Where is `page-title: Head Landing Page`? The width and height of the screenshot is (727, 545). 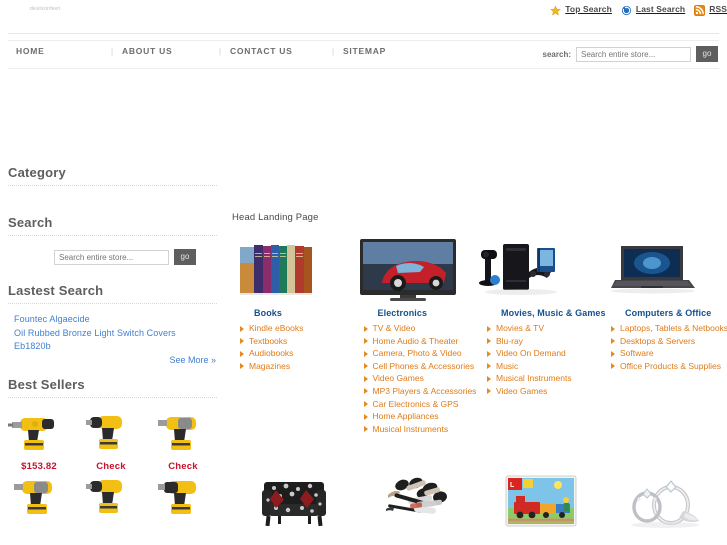 page-title: Head Landing Page is located at coordinates (275, 217).